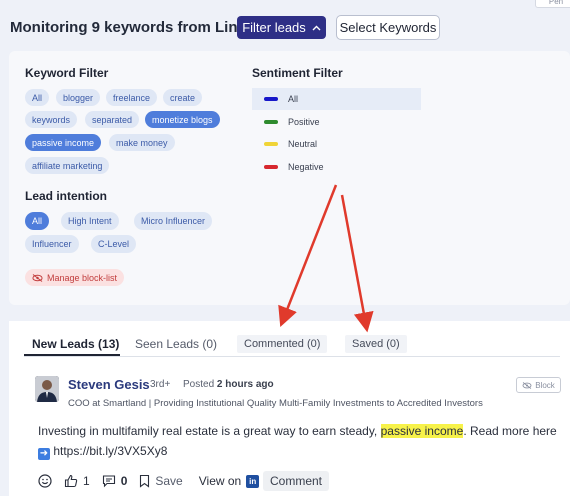 Image resolution: width=570 pixels, height=496 pixels. Describe the element at coordinates (316, 27) in the screenshot. I see `chevron-up-icon` at that location.